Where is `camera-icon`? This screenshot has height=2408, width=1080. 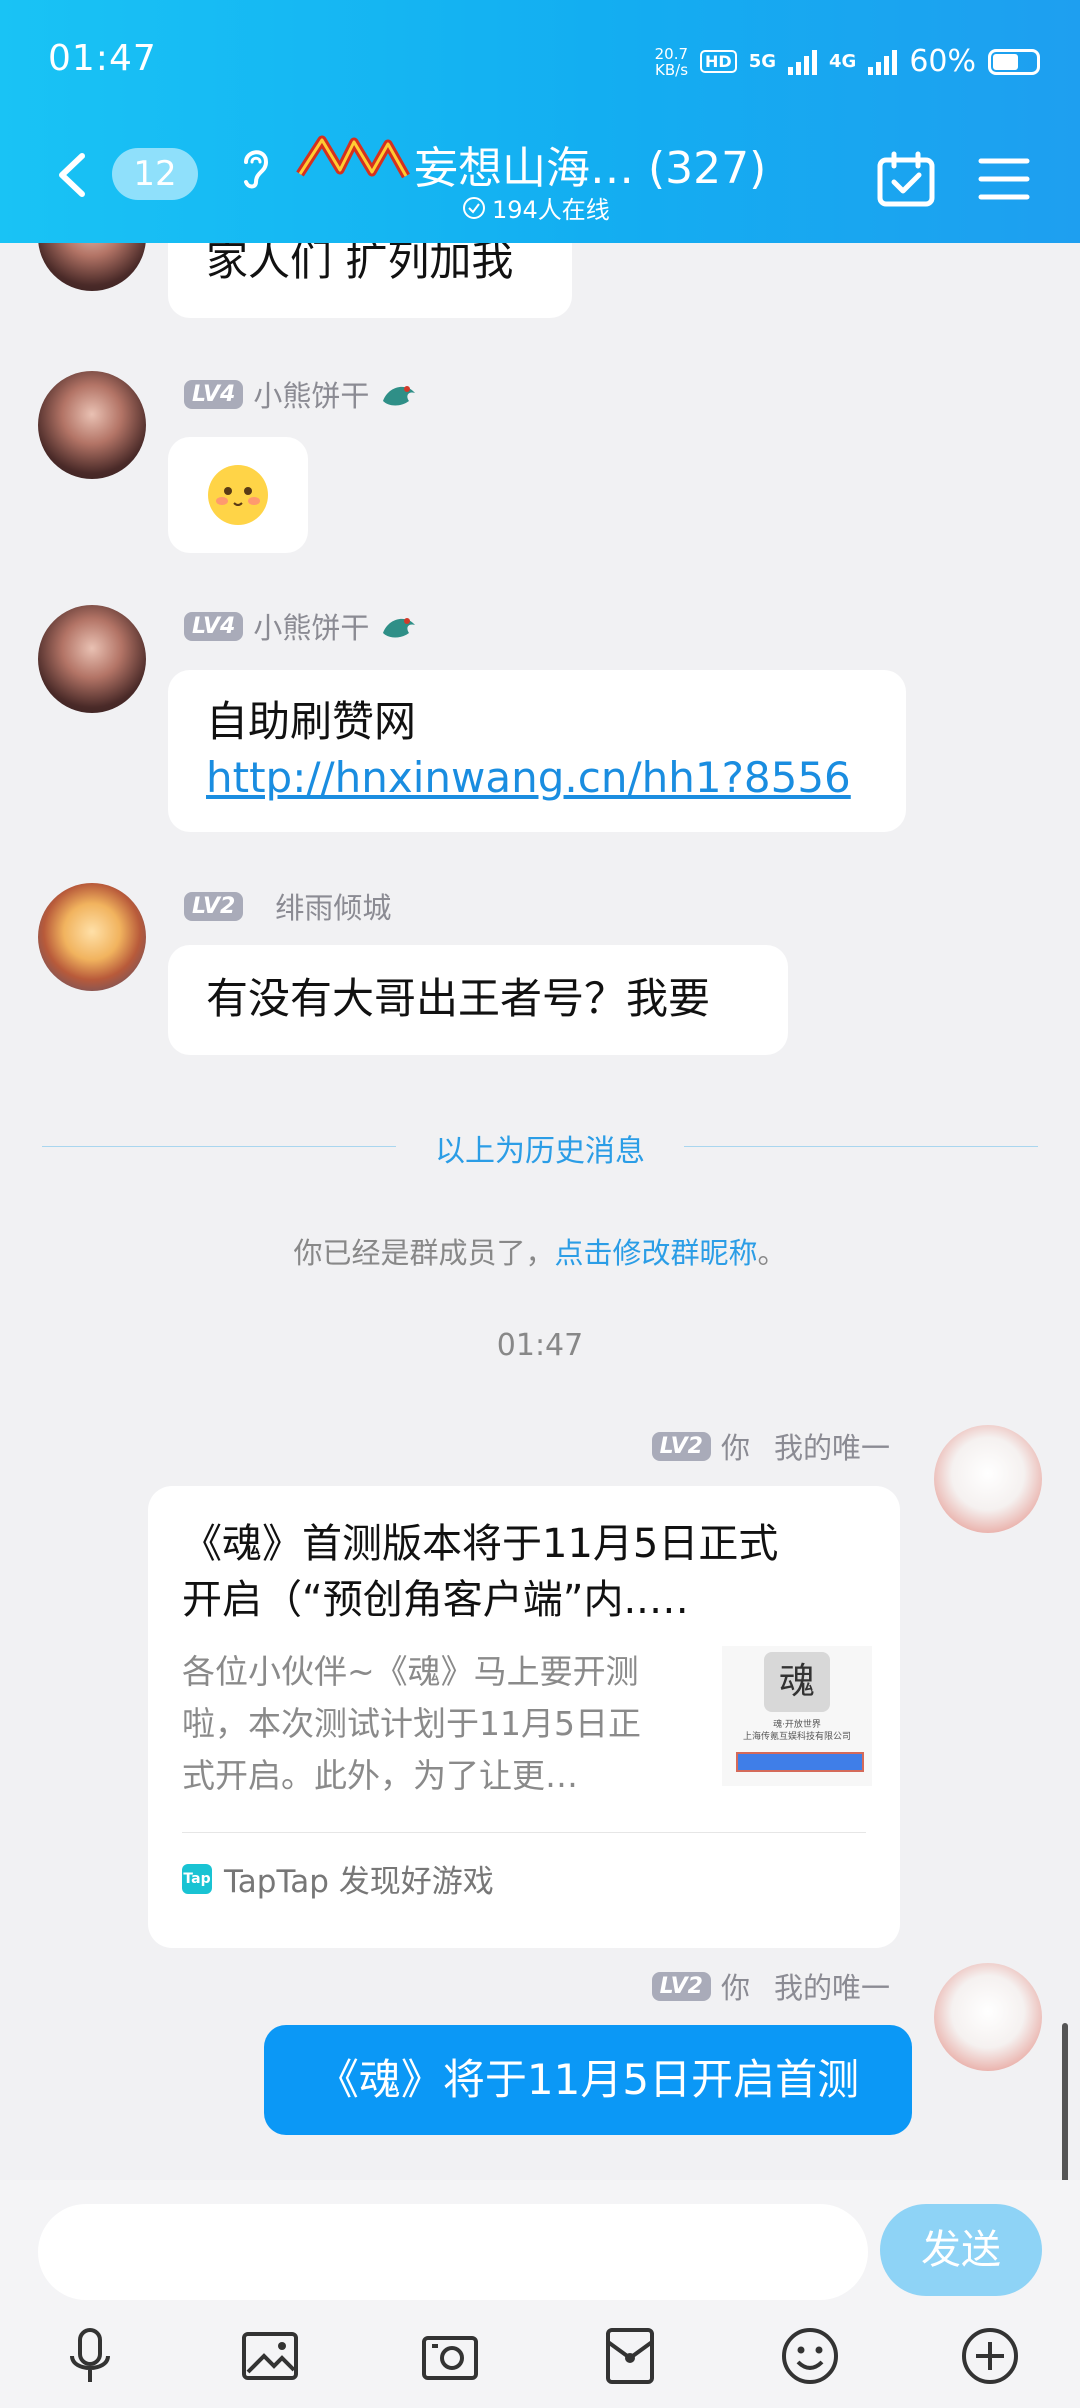 camera-icon is located at coordinates (450, 2356).